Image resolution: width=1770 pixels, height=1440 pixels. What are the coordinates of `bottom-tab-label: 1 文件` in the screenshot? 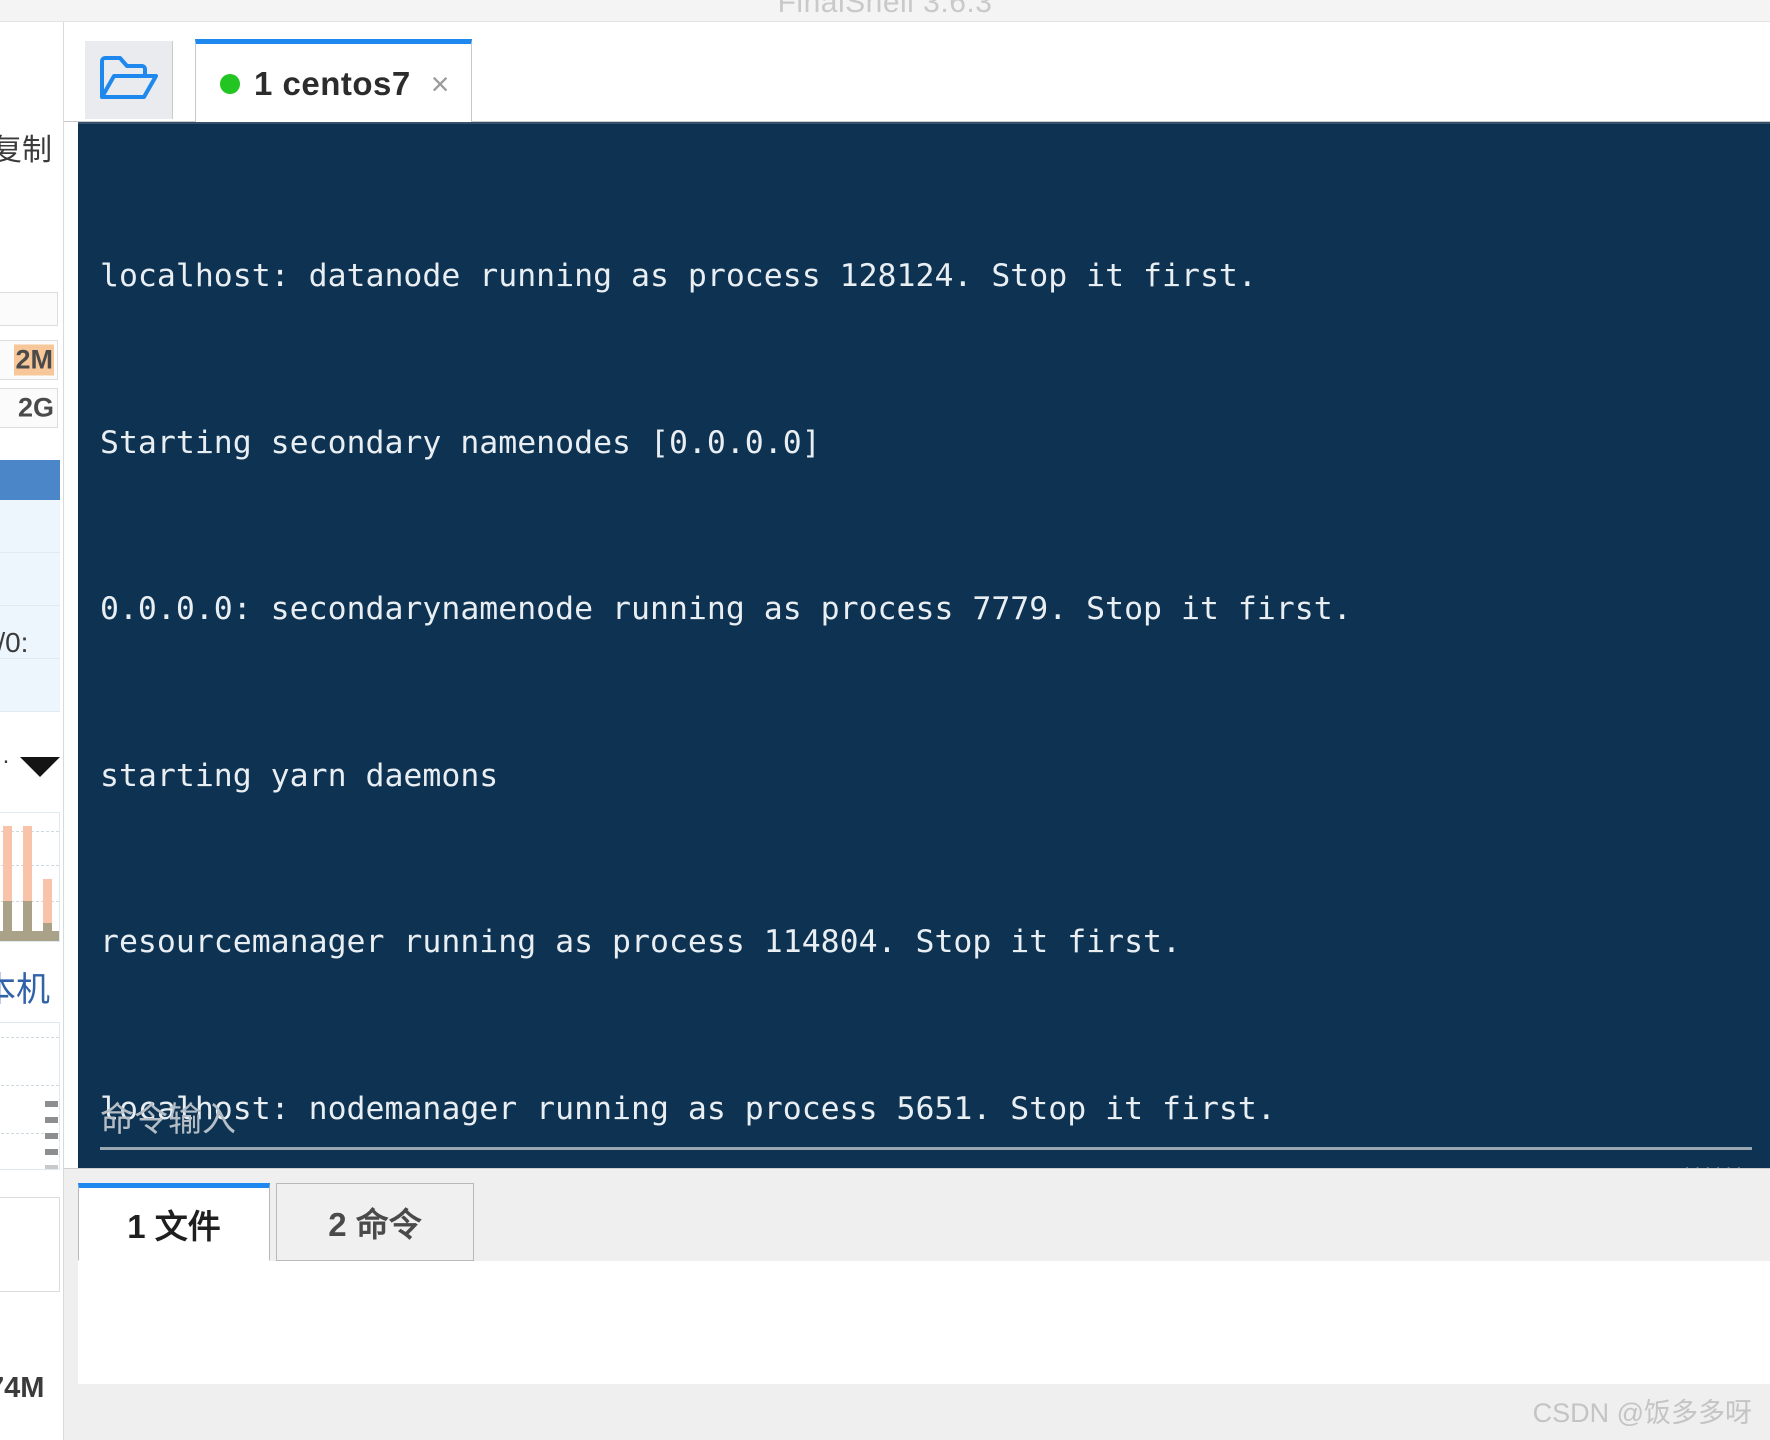 It's located at (174, 1226).